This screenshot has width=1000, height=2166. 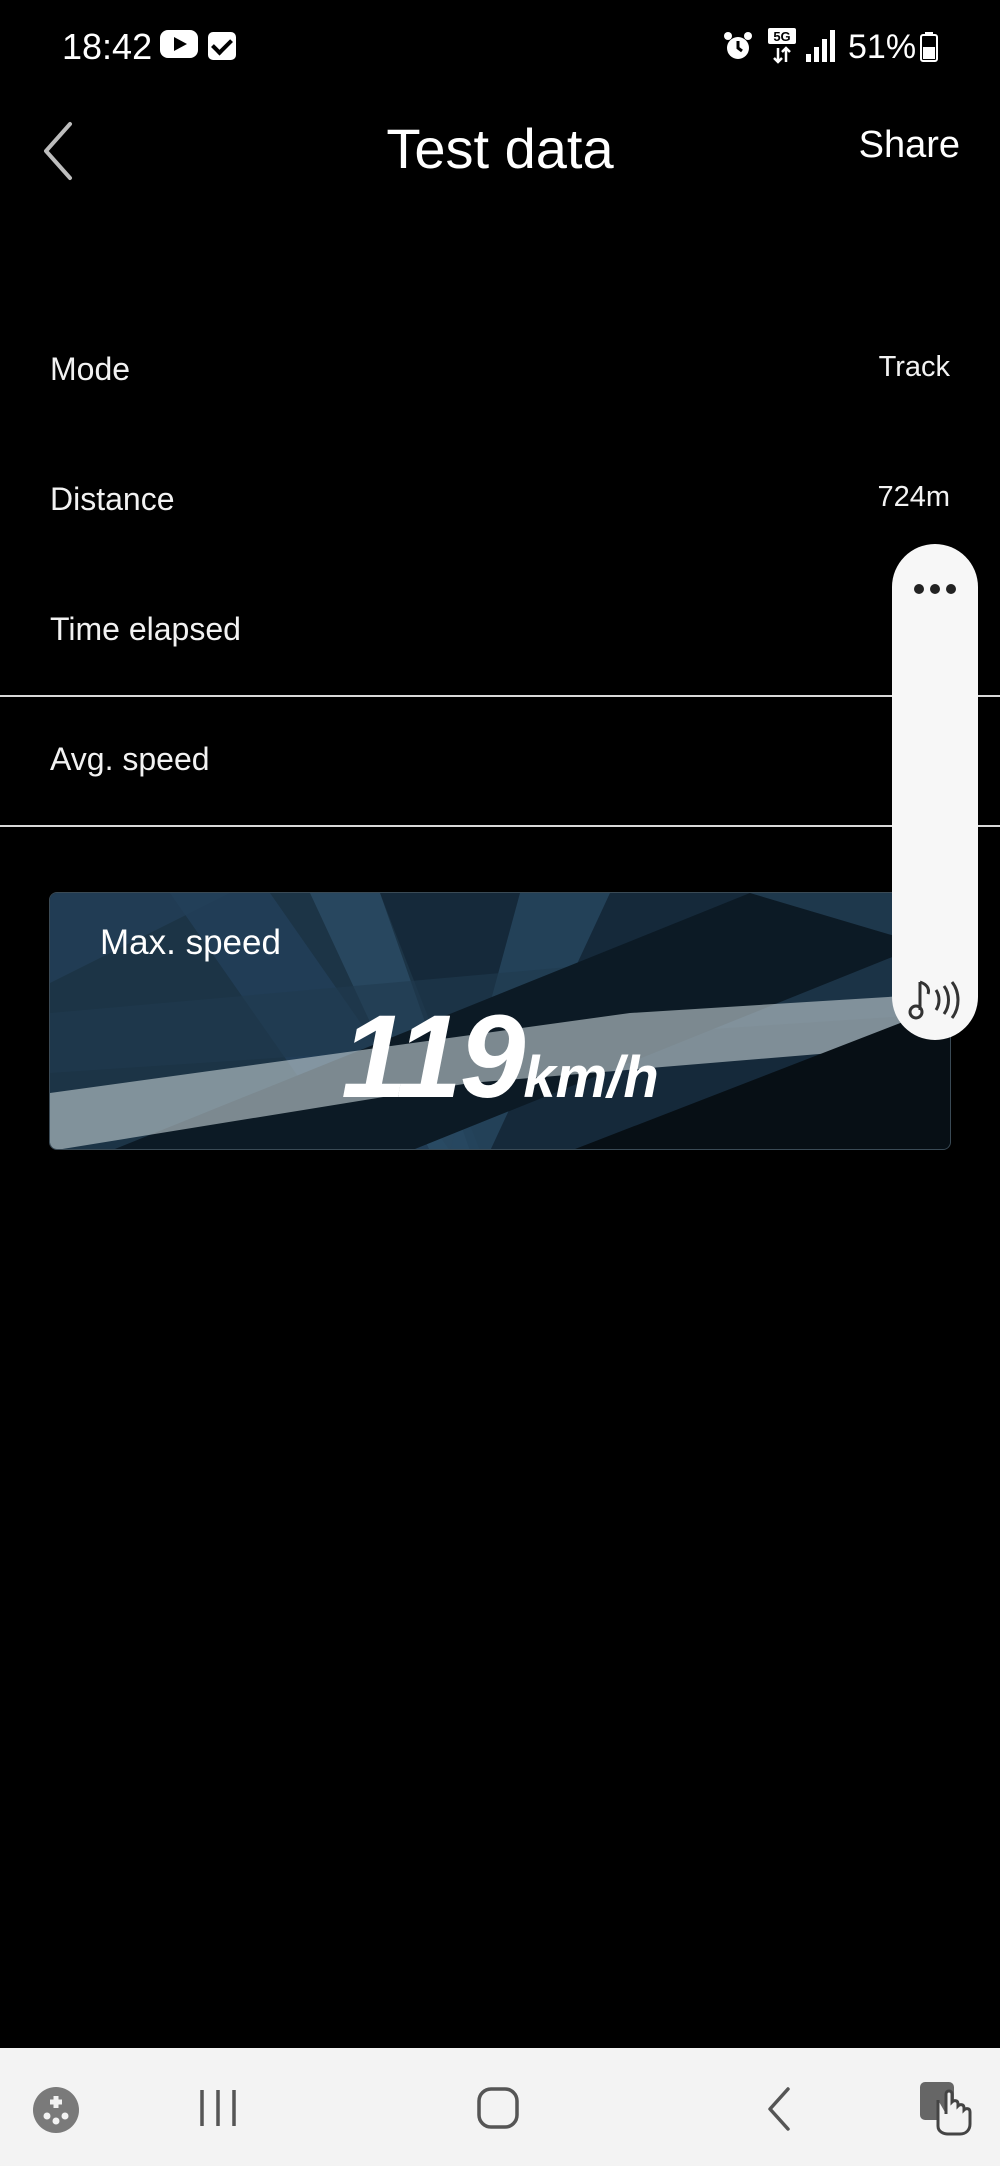 I want to click on header: Test data Share, so click(x=500, y=156).